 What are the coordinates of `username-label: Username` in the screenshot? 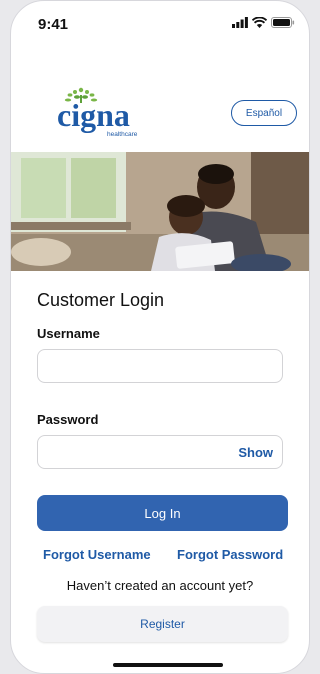 It's located at (68, 333).